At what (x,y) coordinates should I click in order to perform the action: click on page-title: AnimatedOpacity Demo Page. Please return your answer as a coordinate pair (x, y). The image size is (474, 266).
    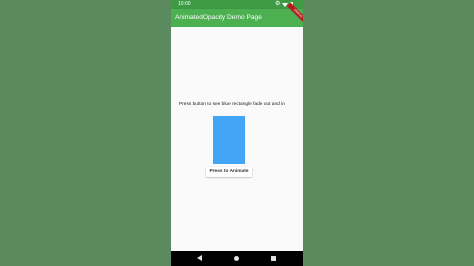
    Looking at the image, I should click on (218, 17).